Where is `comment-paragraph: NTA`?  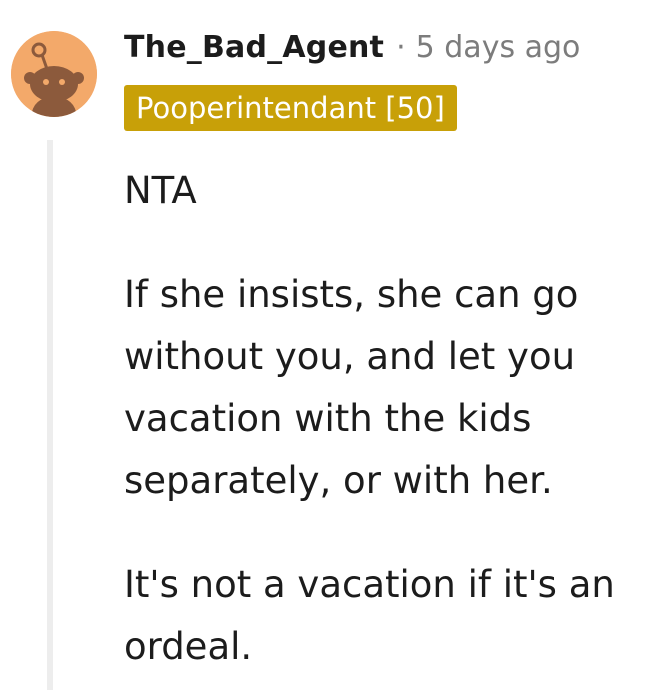 comment-paragraph: NTA is located at coordinates (160, 190).